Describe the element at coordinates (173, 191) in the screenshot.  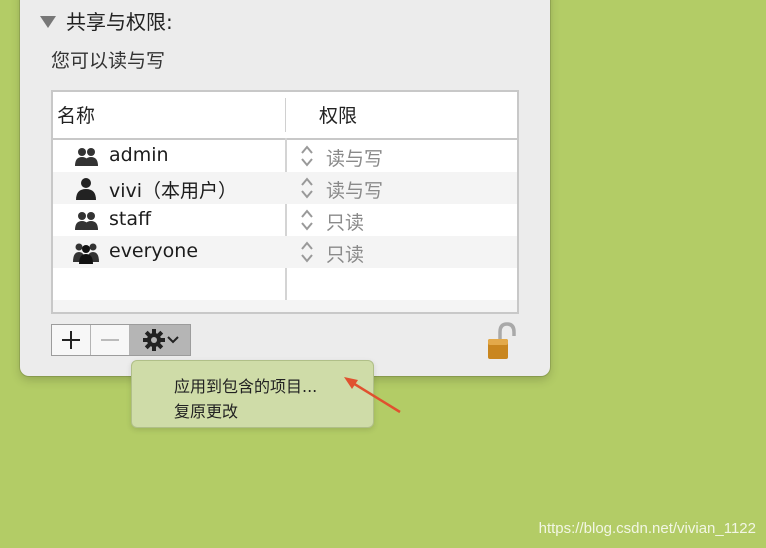
I see `user-name: vivi（本用户）` at that location.